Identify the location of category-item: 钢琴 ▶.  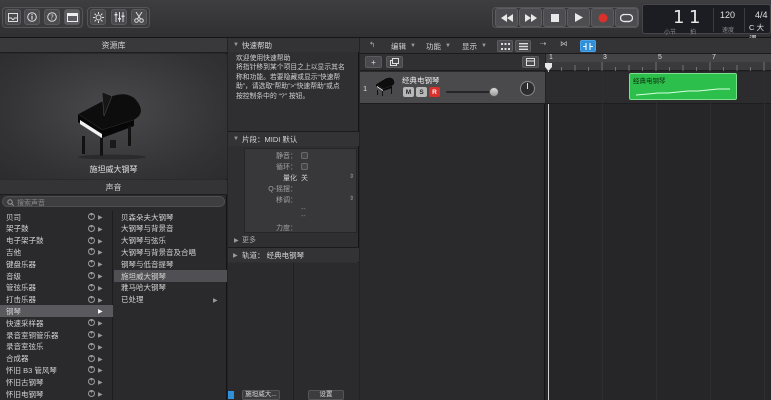
(56, 311).